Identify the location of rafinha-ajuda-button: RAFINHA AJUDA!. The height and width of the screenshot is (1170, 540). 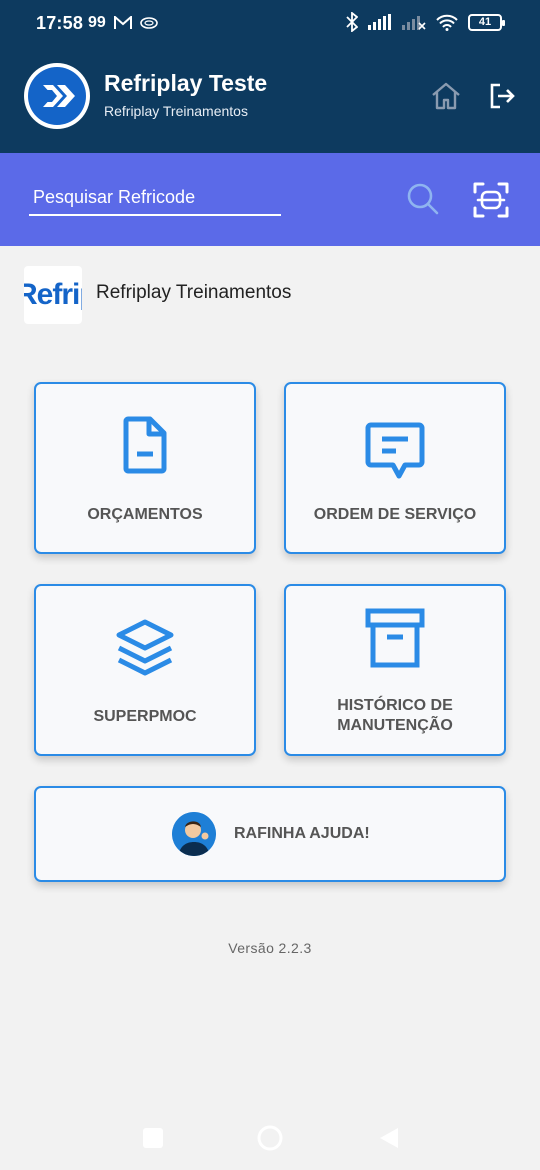
(270, 834).